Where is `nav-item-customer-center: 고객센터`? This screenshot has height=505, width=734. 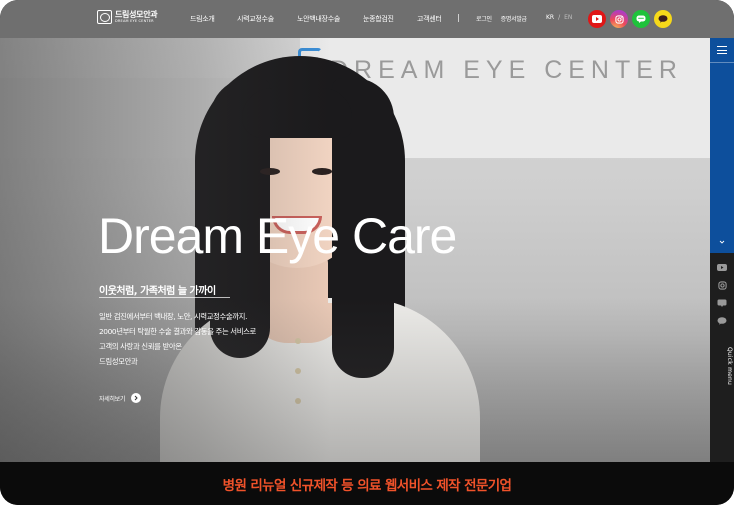
nav-item-customer-center: 고객센터 is located at coordinates (437, 19).